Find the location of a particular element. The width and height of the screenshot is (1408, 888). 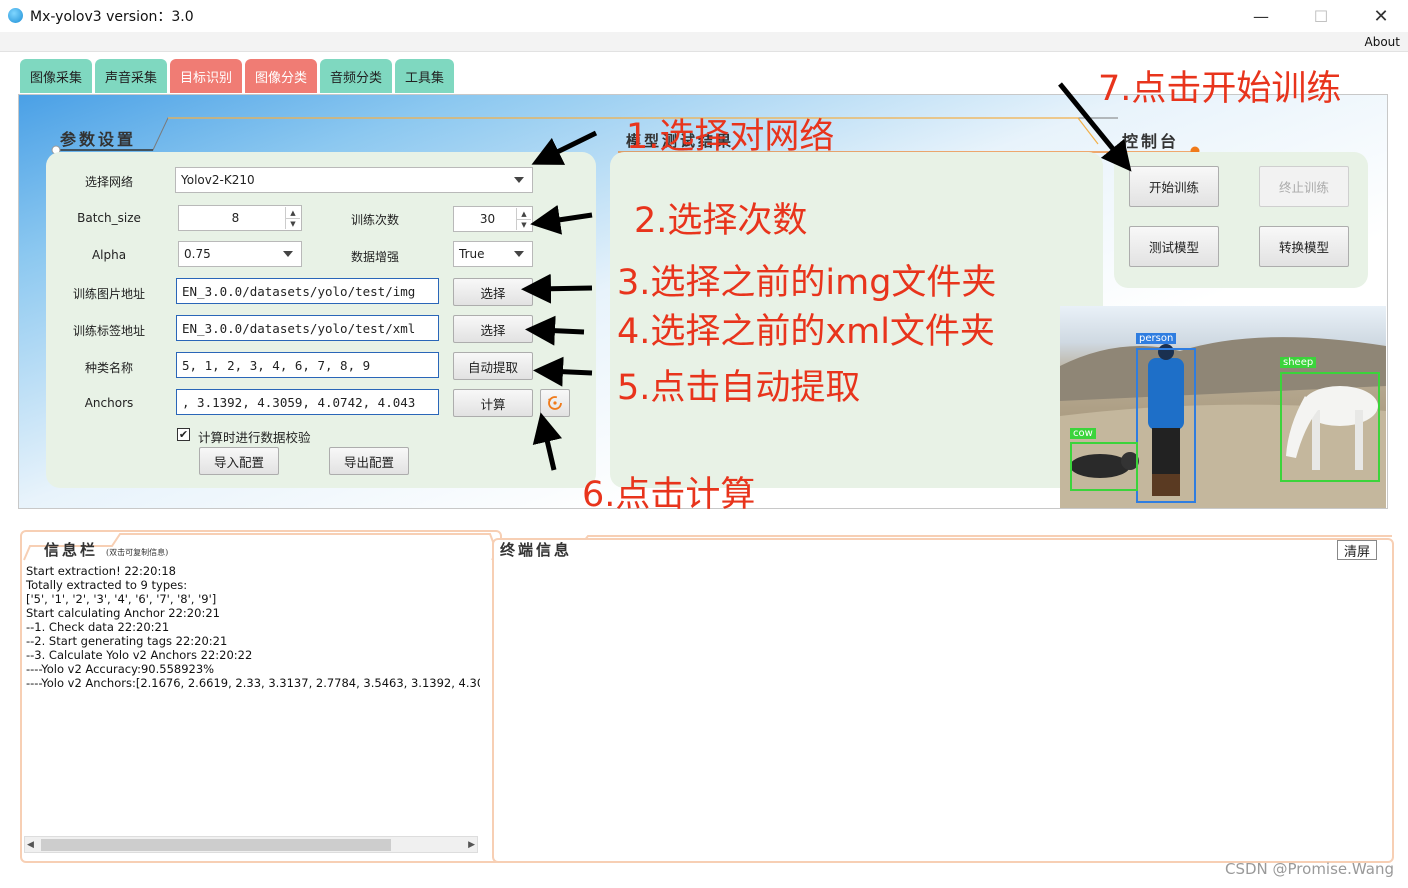

anchors-input: , 3.1392, 4.3059, 4.0742, 4.043 is located at coordinates (307, 402).